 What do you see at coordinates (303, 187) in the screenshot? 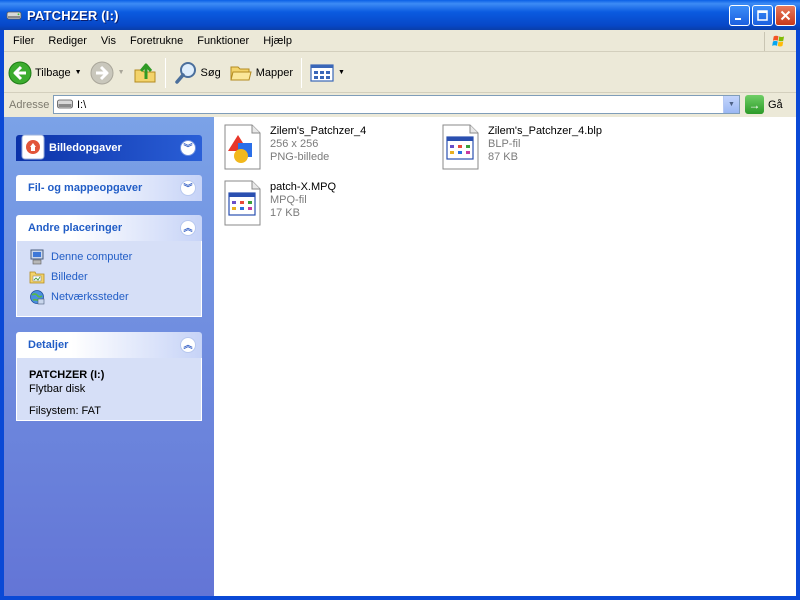
I see `file-name: patch-X.MPQ` at bounding box center [303, 187].